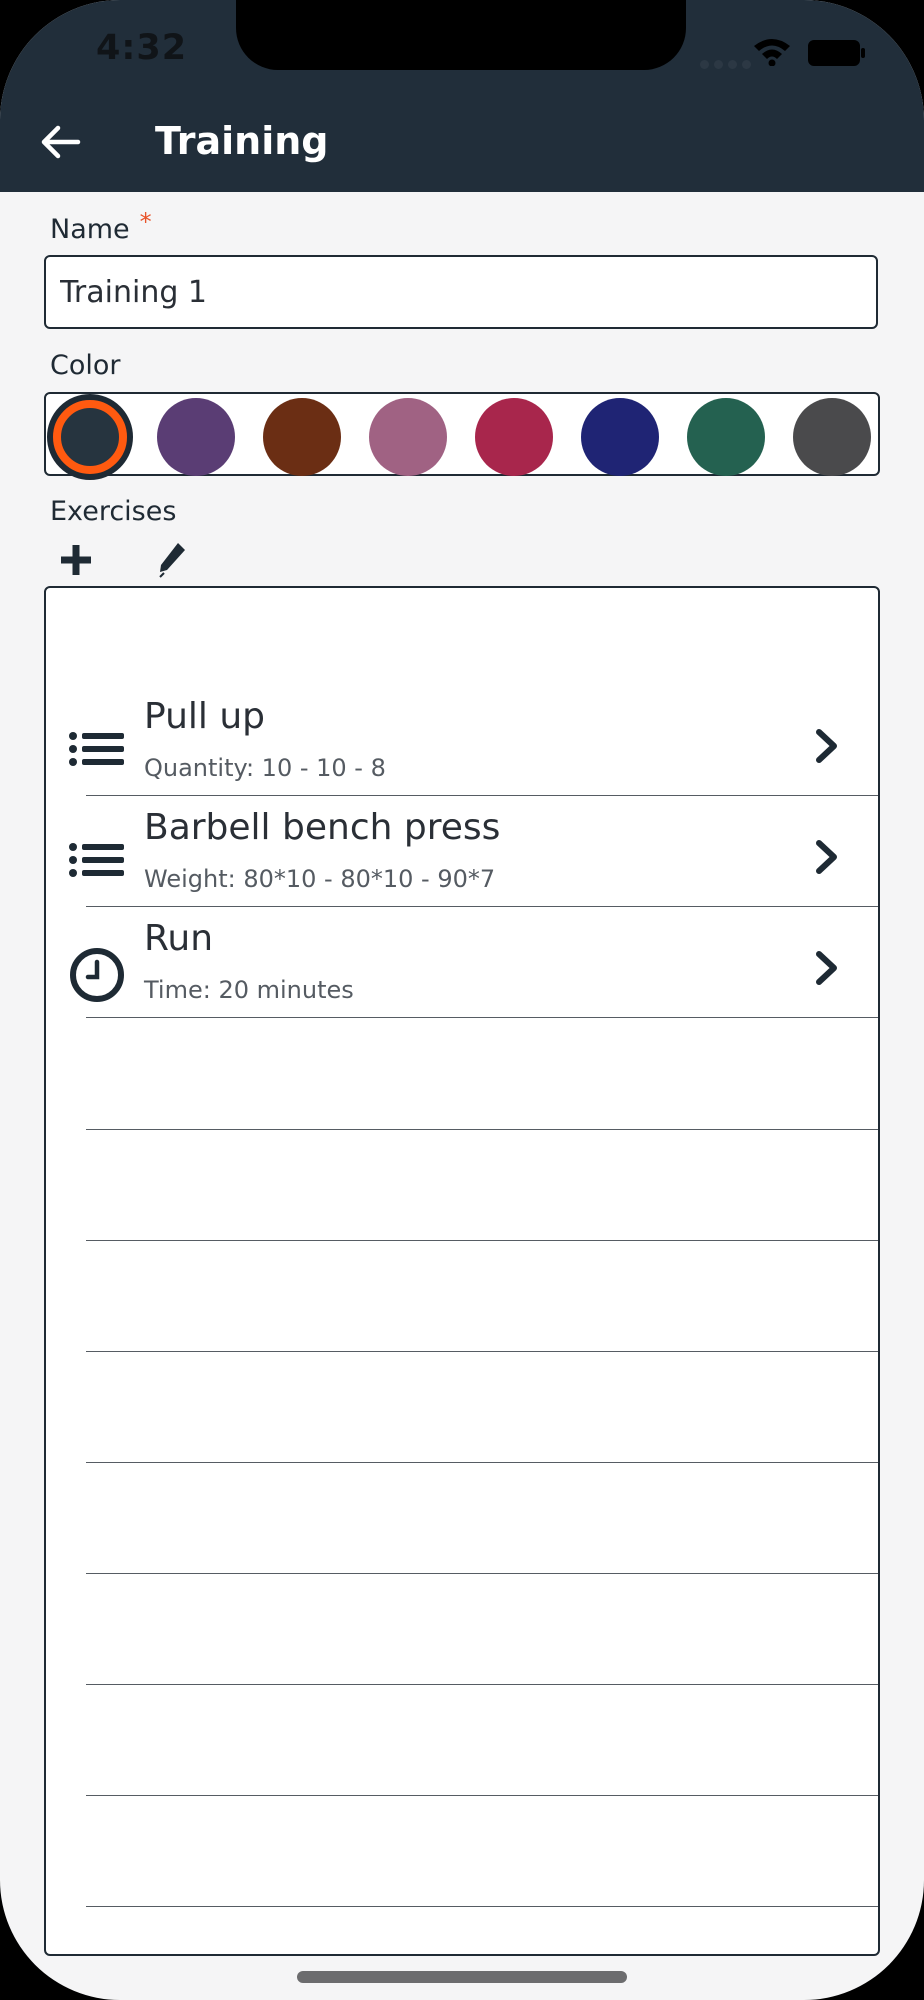 The height and width of the screenshot is (2000, 924). Describe the element at coordinates (76, 560) in the screenshot. I see `add-exercise-icon` at that location.